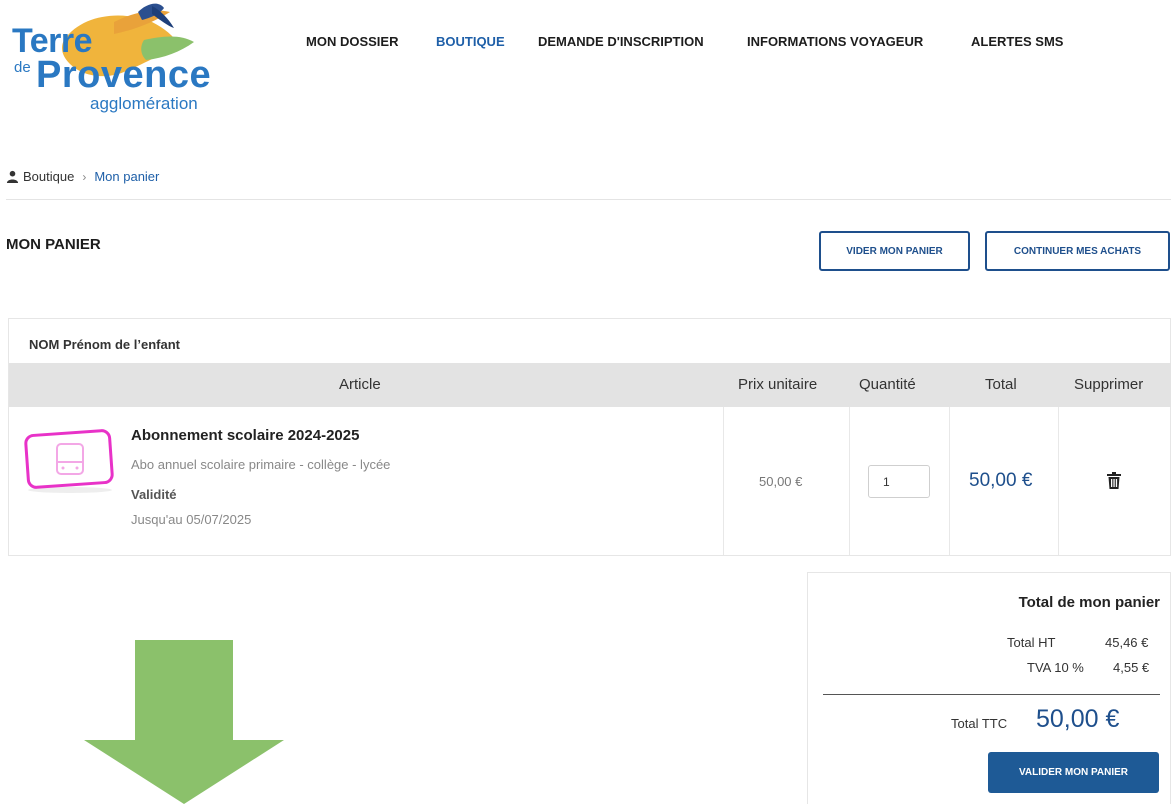 The image size is (1171, 804). Describe the element at coordinates (53, 244) in the screenshot. I see `page-title: MON PANIER` at that location.